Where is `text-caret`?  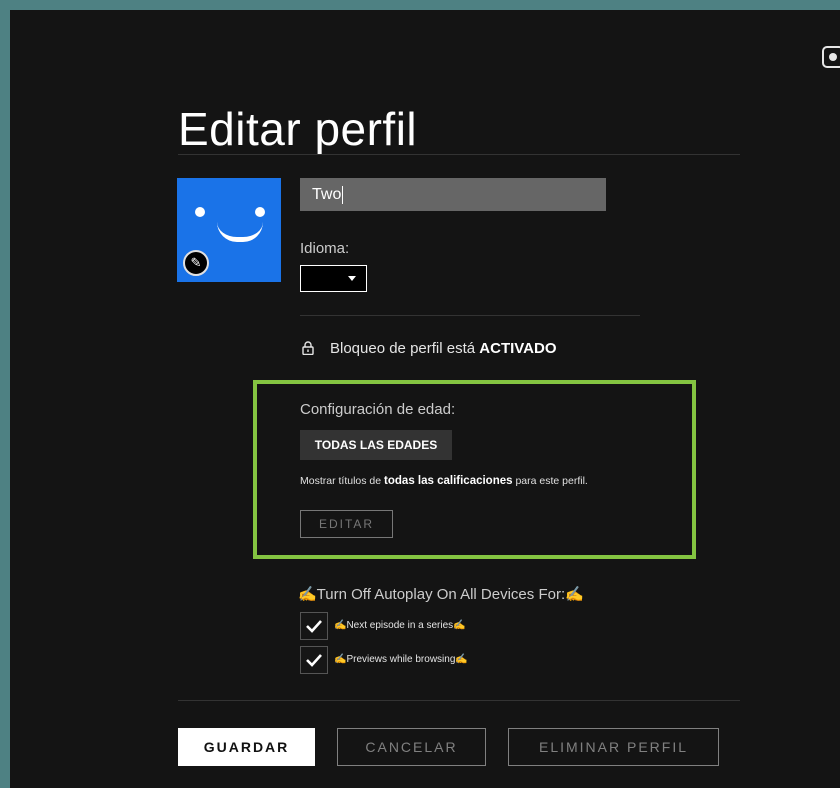 text-caret is located at coordinates (343, 194).